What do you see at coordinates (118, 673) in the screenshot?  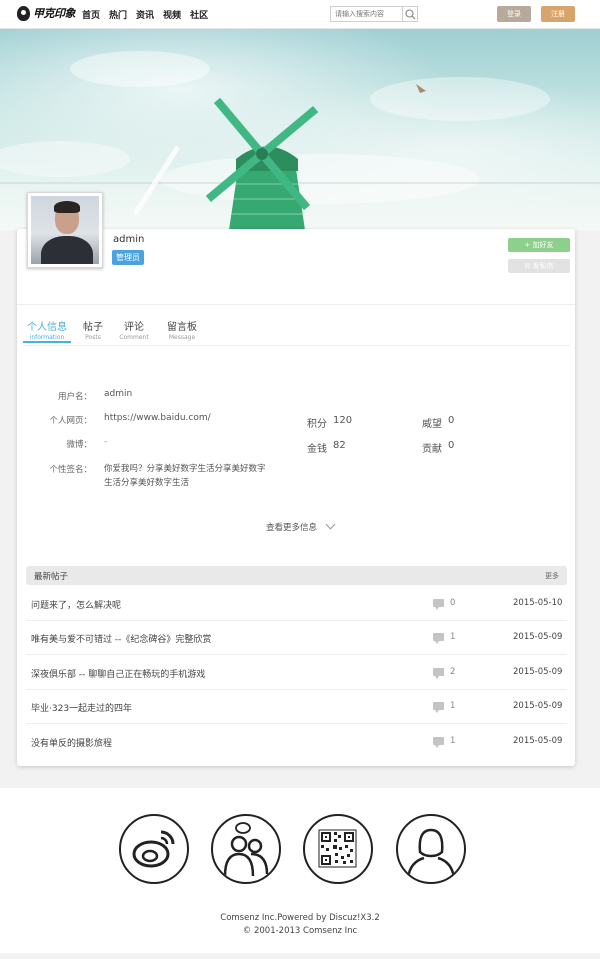 I see `post-title: 深夜俱乐部 -- 聊聊自己正在畅玩的手机游戏` at bounding box center [118, 673].